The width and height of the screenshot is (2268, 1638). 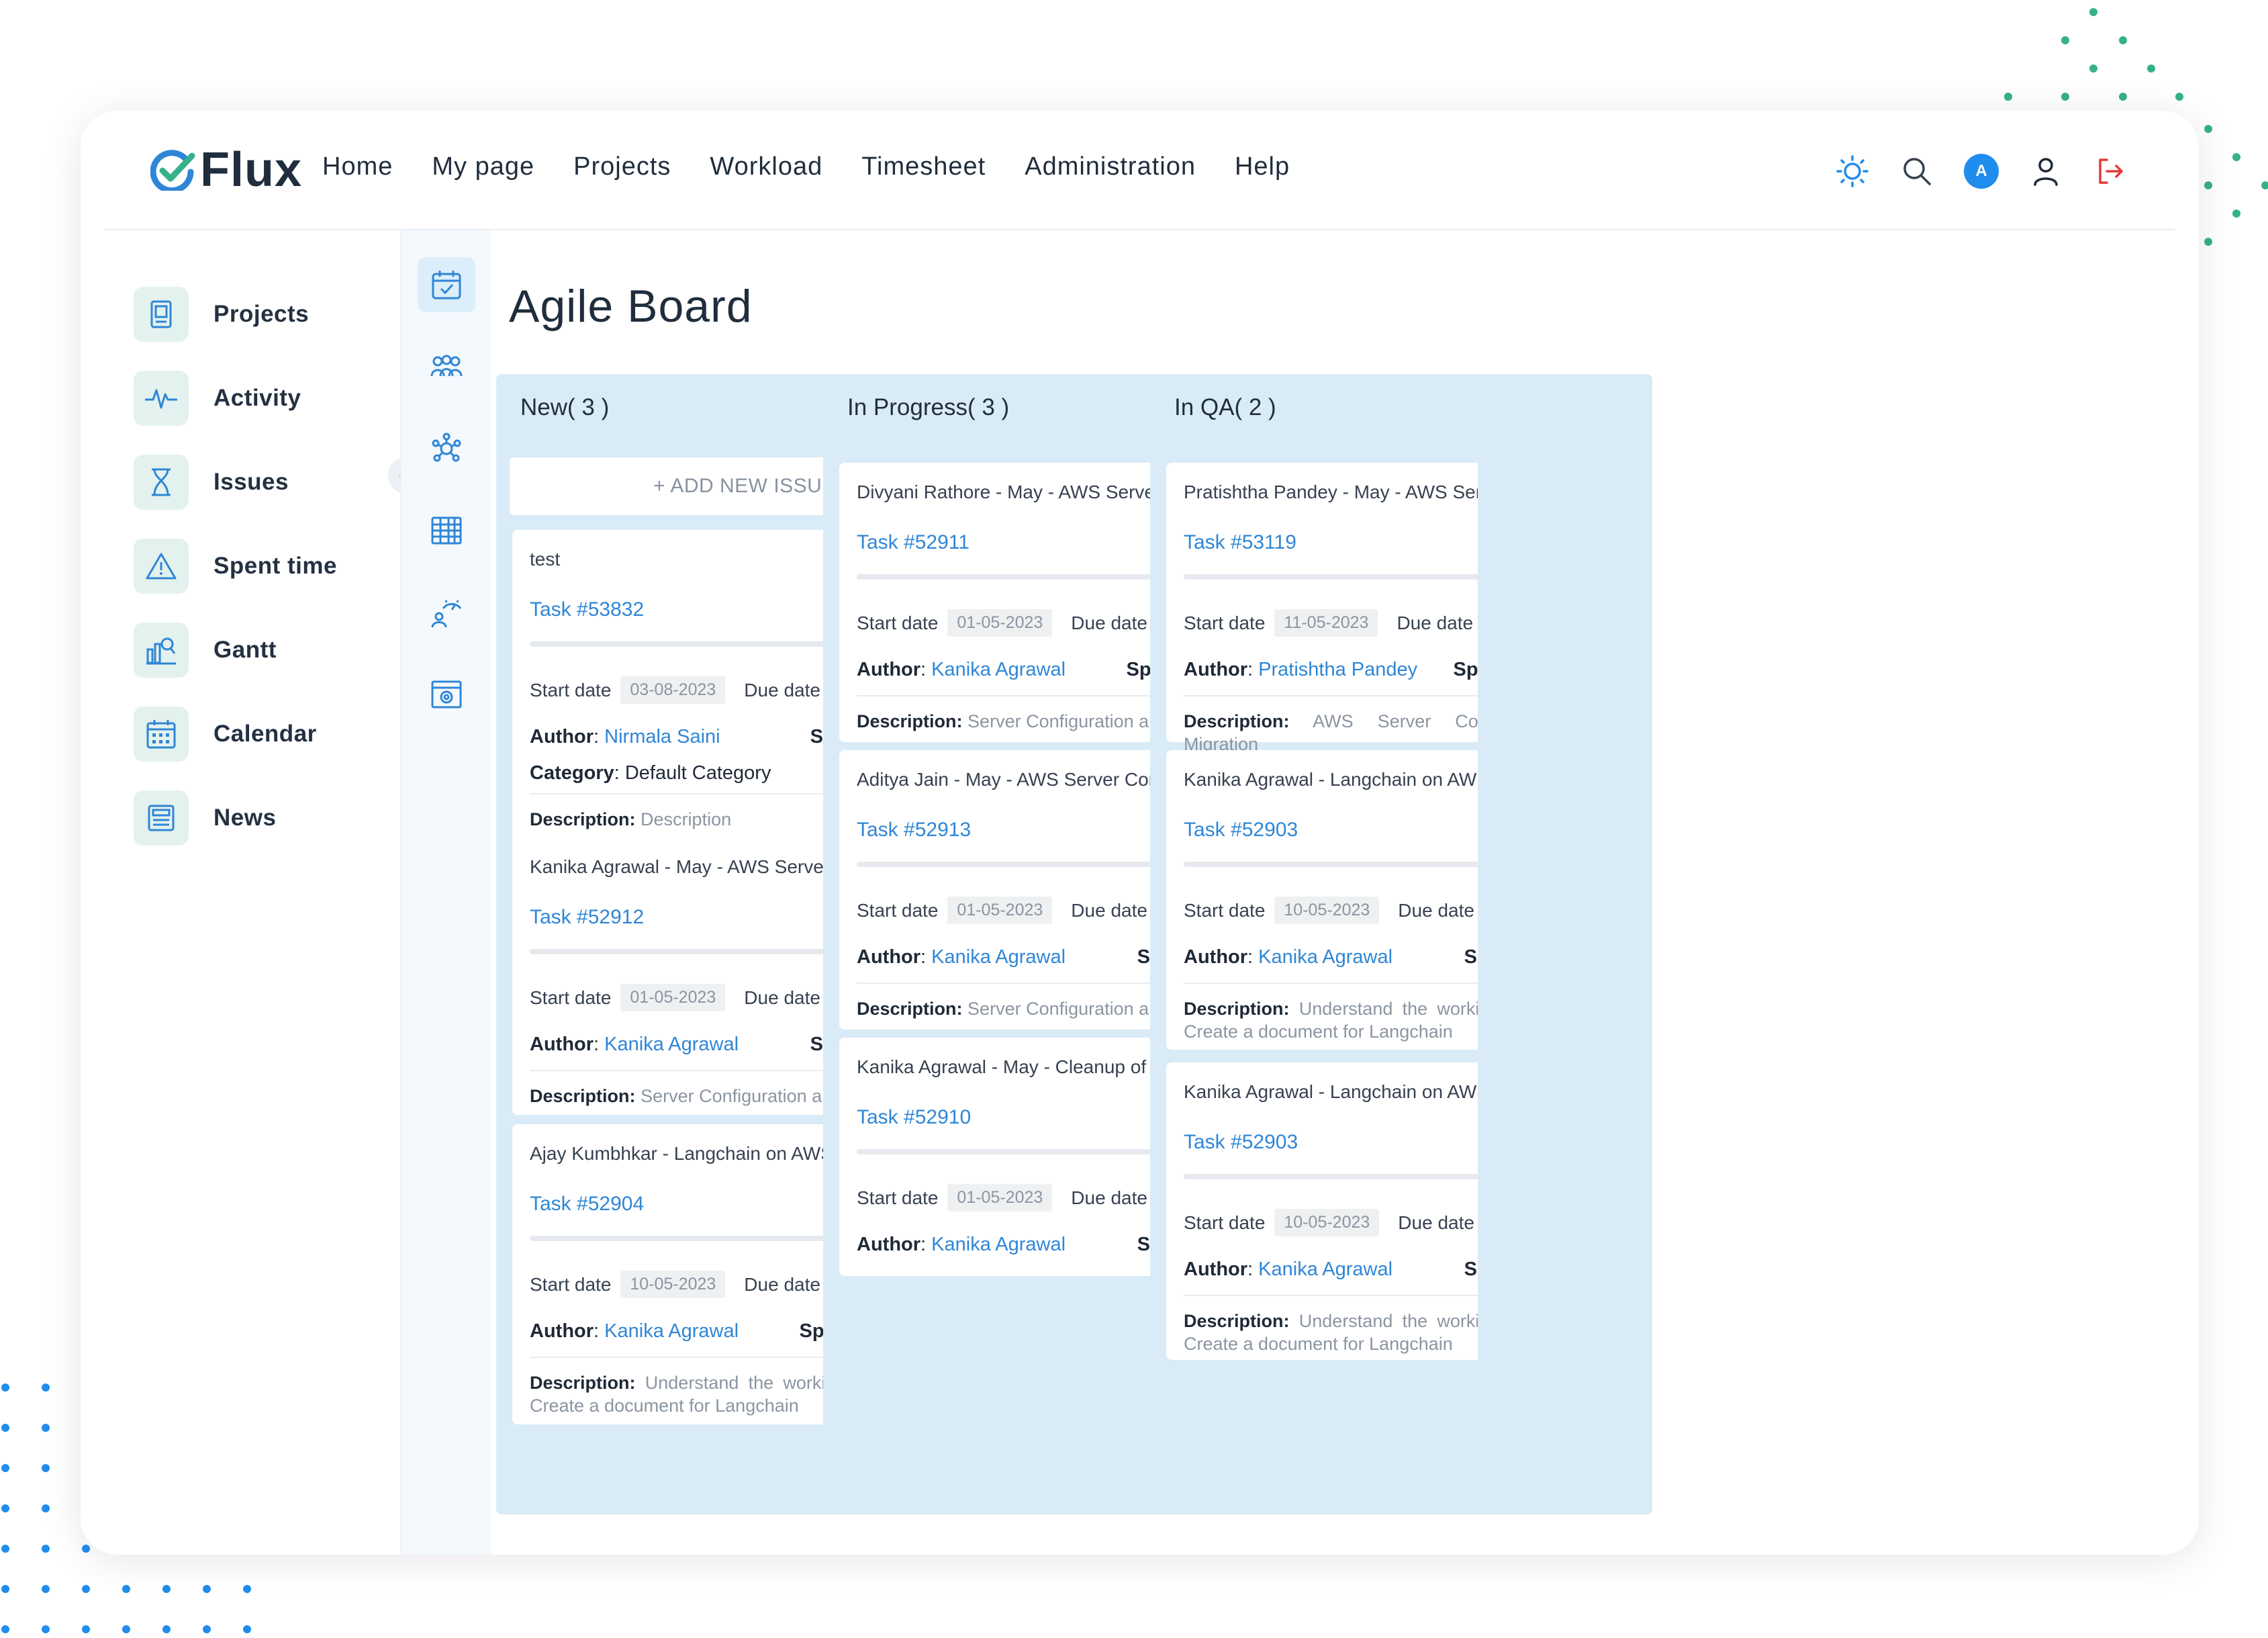 What do you see at coordinates (1852, 171) in the screenshot?
I see `sun-icon` at bounding box center [1852, 171].